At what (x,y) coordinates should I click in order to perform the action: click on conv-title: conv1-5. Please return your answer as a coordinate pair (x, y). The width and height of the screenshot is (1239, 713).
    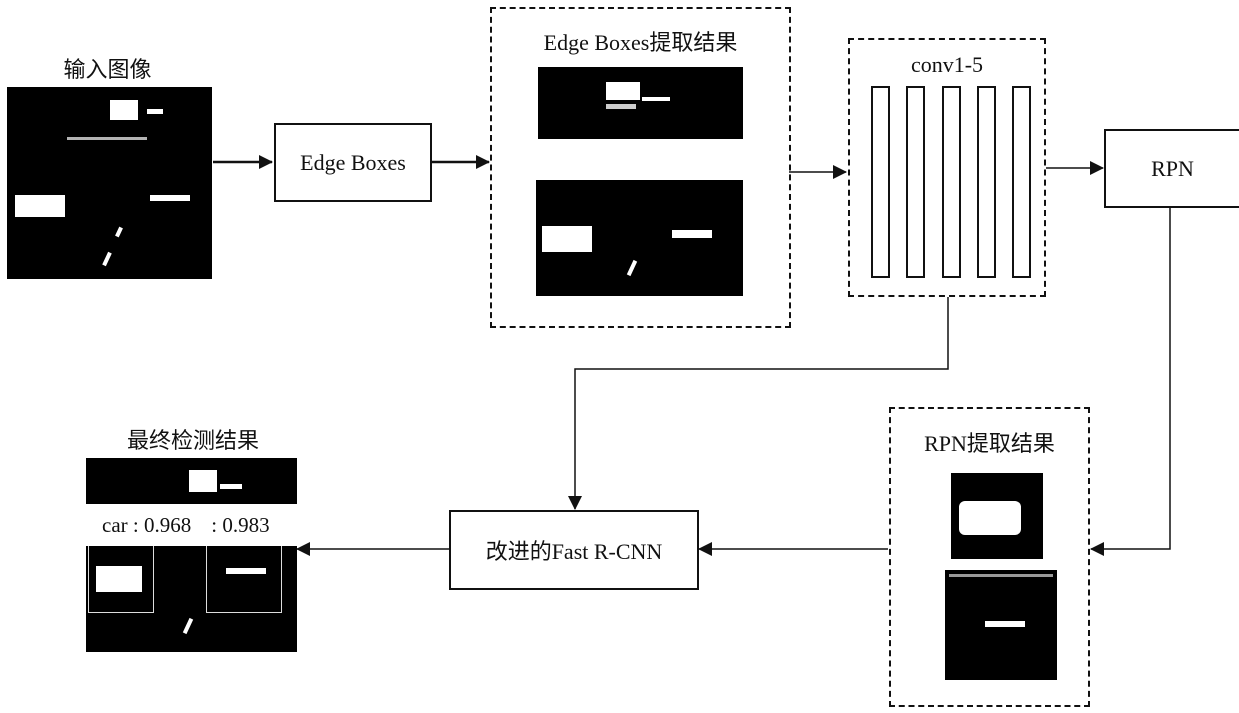
    Looking at the image, I should click on (947, 64).